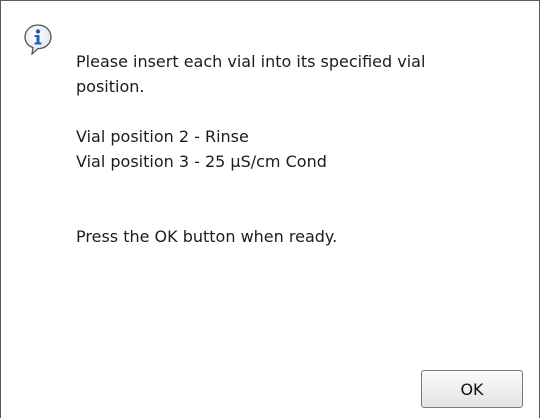 This screenshot has height=418, width=542. Describe the element at coordinates (207, 236) in the screenshot. I see `instruction-line: Press the OK button when ready.` at that location.